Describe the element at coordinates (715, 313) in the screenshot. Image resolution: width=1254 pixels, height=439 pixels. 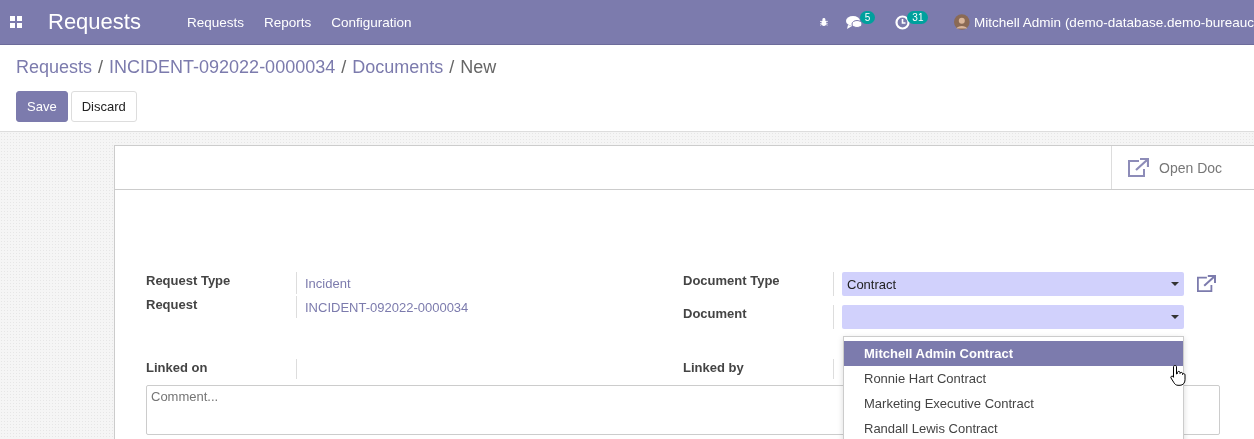
I see `field-label: Document` at that location.